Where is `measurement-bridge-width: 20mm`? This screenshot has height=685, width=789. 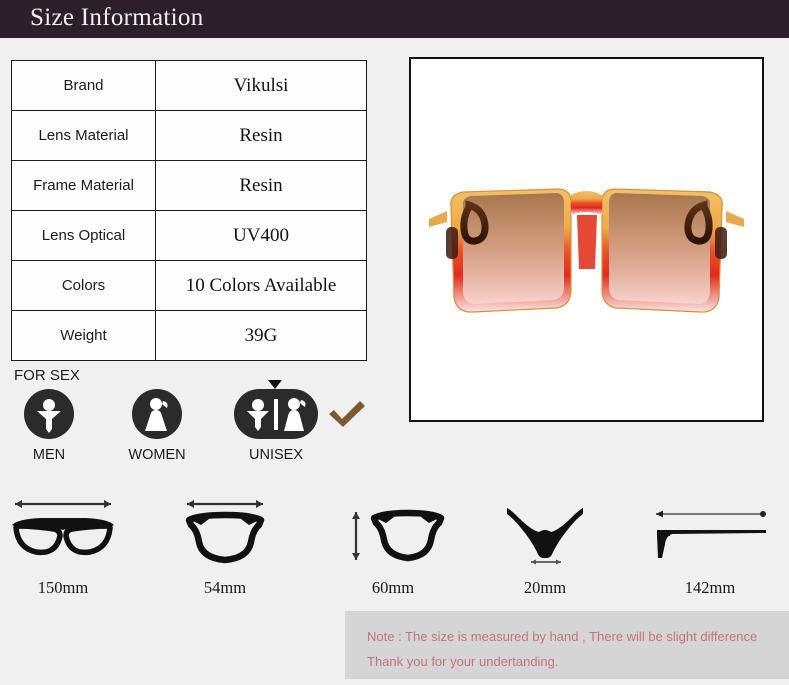
measurement-bridge-width: 20mm is located at coordinates (545, 545).